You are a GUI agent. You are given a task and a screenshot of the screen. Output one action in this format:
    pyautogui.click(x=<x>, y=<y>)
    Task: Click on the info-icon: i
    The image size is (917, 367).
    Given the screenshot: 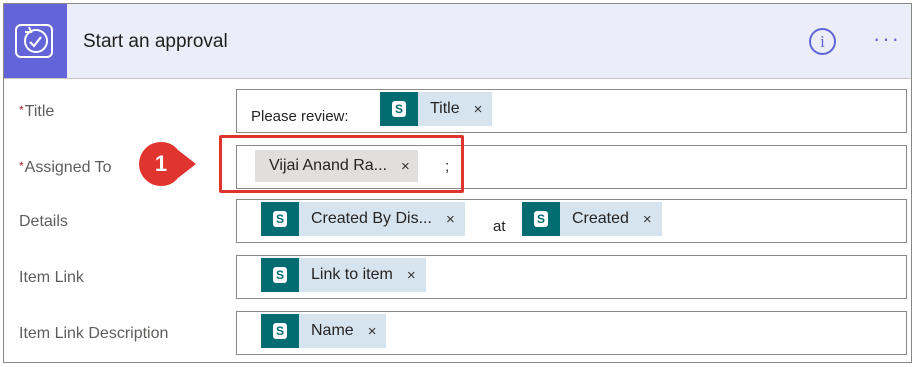 What is the action you would take?
    pyautogui.click(x=822, y=41)
    